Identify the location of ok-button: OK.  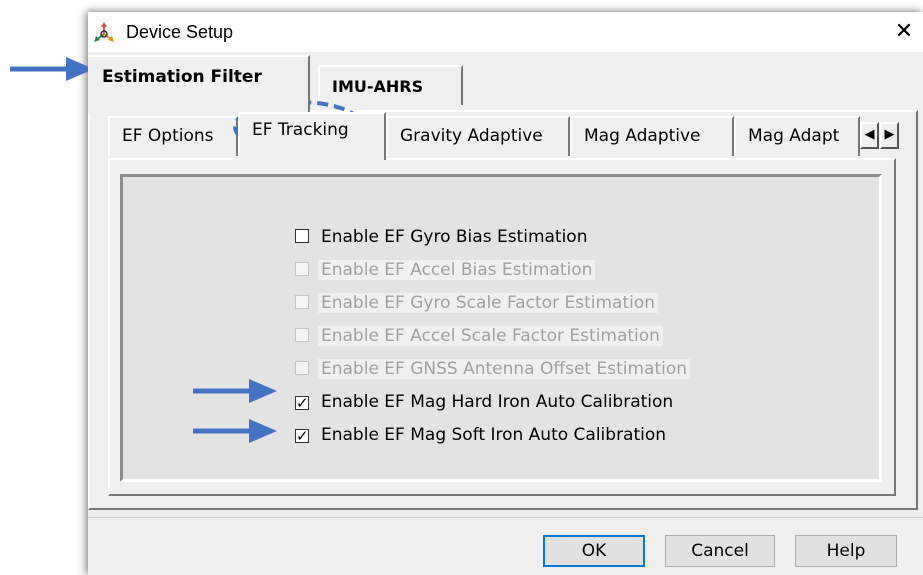
(594, 551).